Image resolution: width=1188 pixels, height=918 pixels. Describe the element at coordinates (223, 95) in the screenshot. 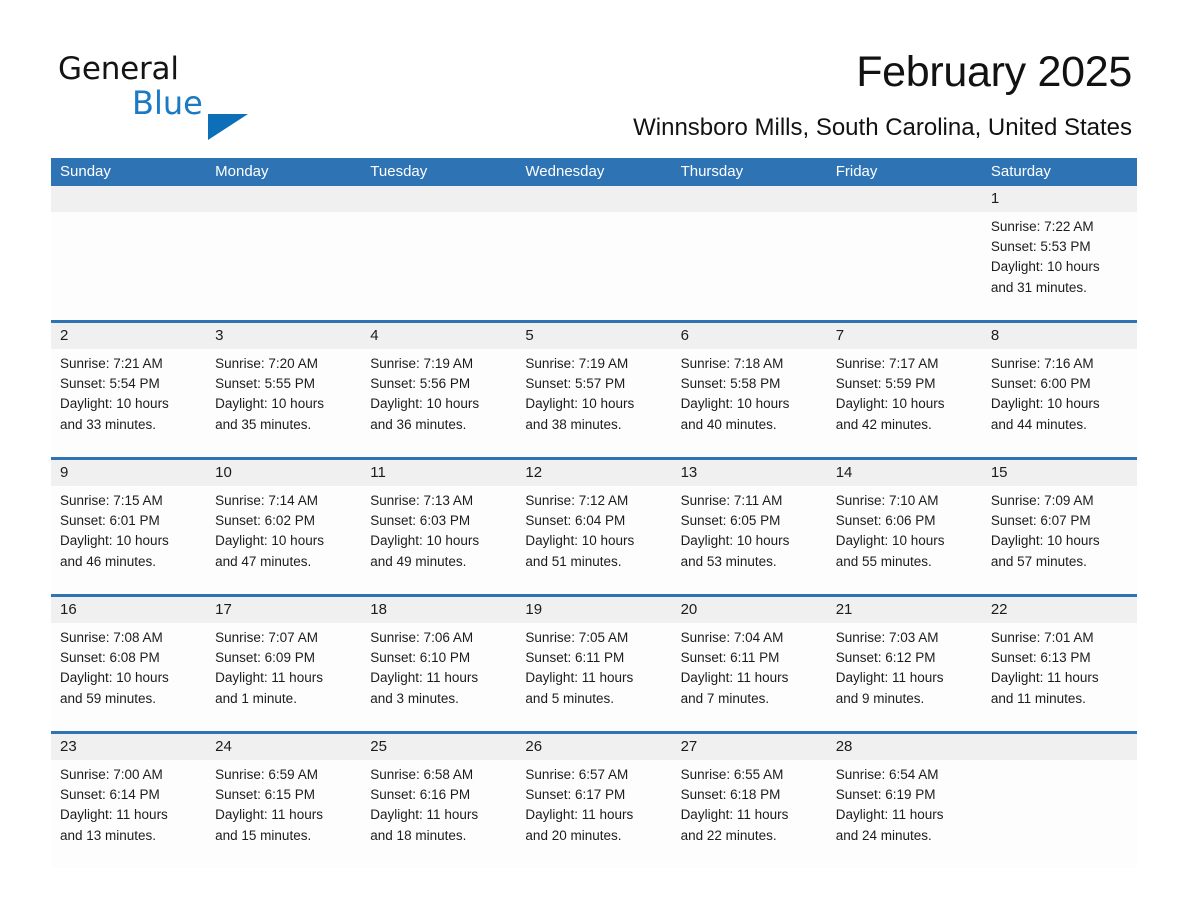

I see `general-blue-logo: General Blue` at that location.